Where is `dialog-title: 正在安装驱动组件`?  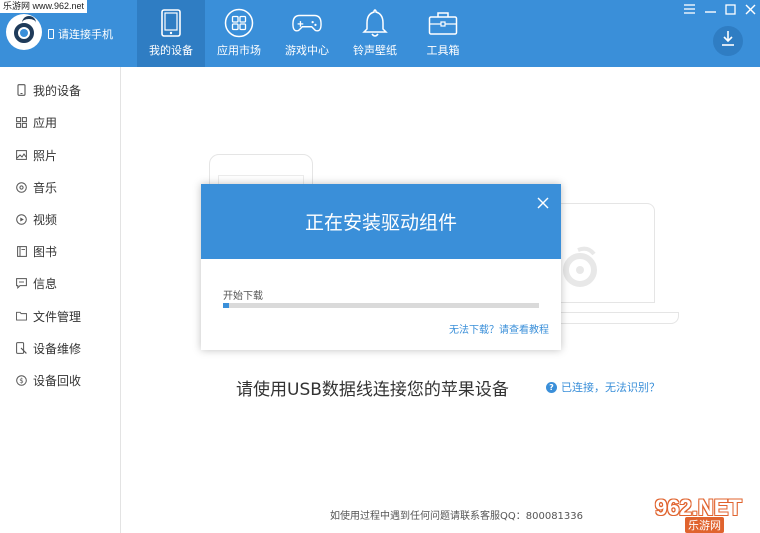
dialog-title: 正在安装驱动组件 is located at coordinates (380, 223).